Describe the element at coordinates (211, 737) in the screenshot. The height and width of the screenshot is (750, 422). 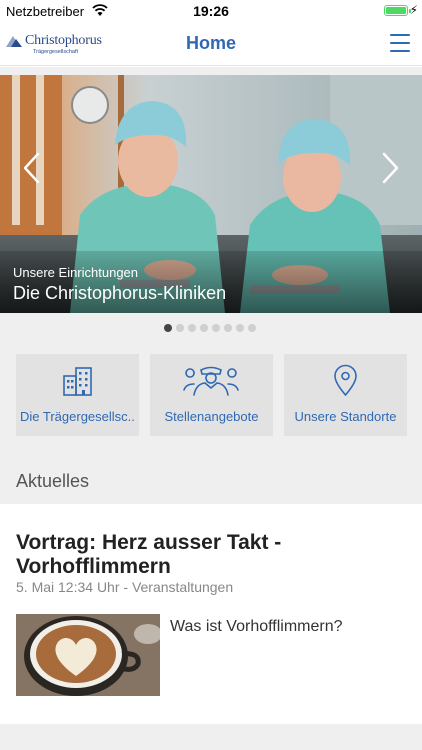
I see `list-separator` at that location.